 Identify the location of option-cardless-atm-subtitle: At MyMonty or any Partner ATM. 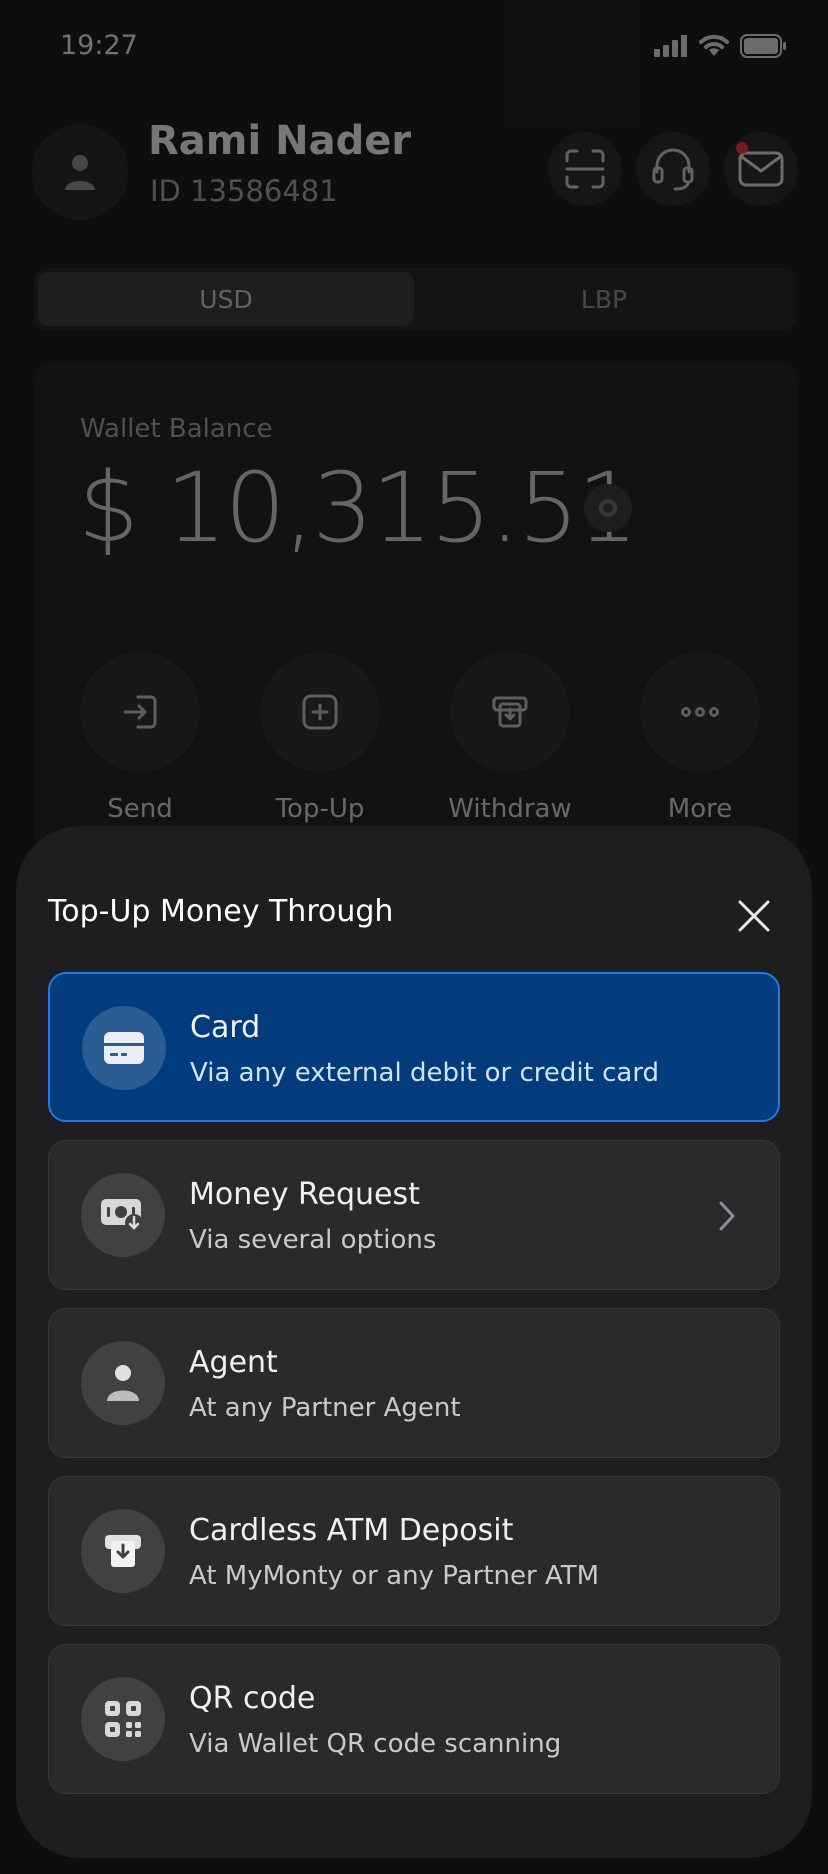
(394, 1576).